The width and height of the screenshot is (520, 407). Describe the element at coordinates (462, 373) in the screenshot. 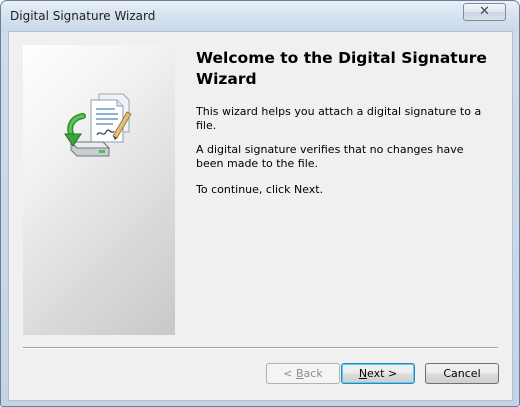

I see `cancel-button: Cancel` at that location.